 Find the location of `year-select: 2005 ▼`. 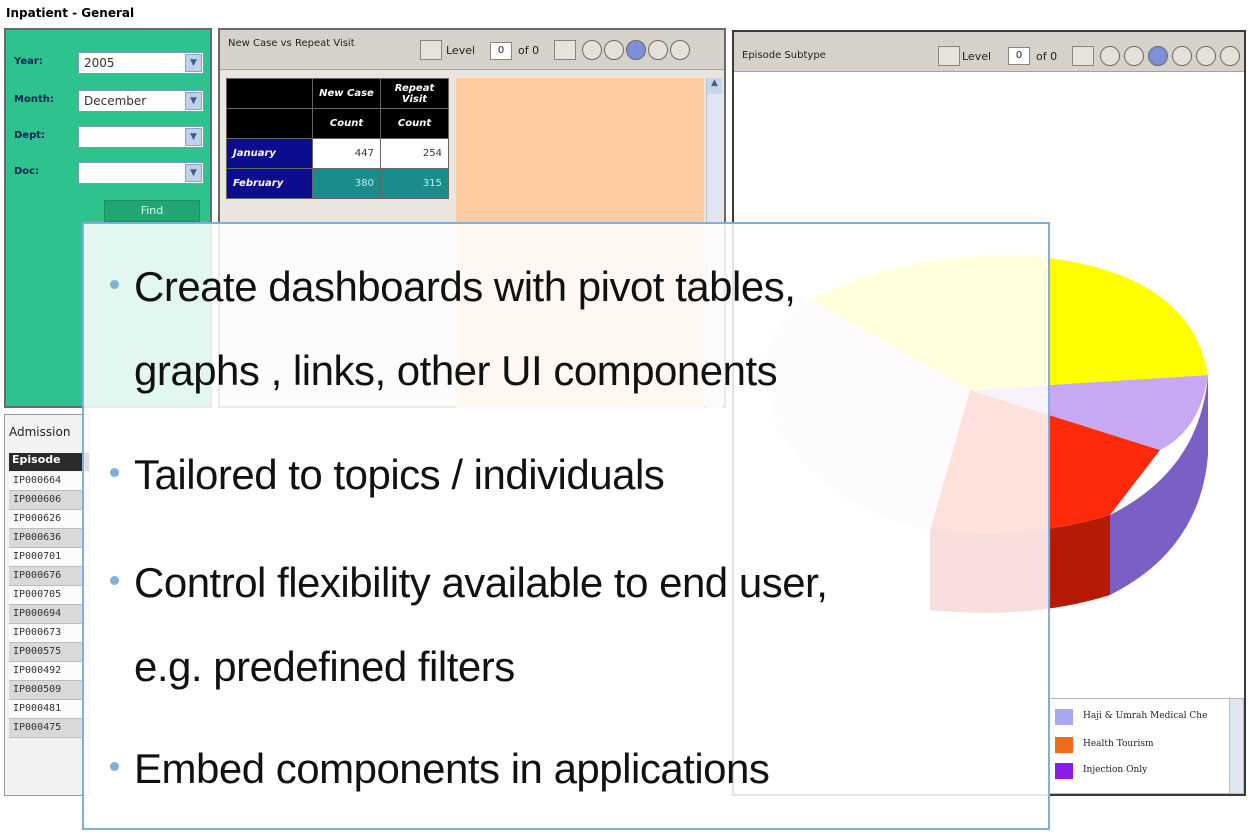

year-select: 2005 ▼ is located at coordinates (141, 63).